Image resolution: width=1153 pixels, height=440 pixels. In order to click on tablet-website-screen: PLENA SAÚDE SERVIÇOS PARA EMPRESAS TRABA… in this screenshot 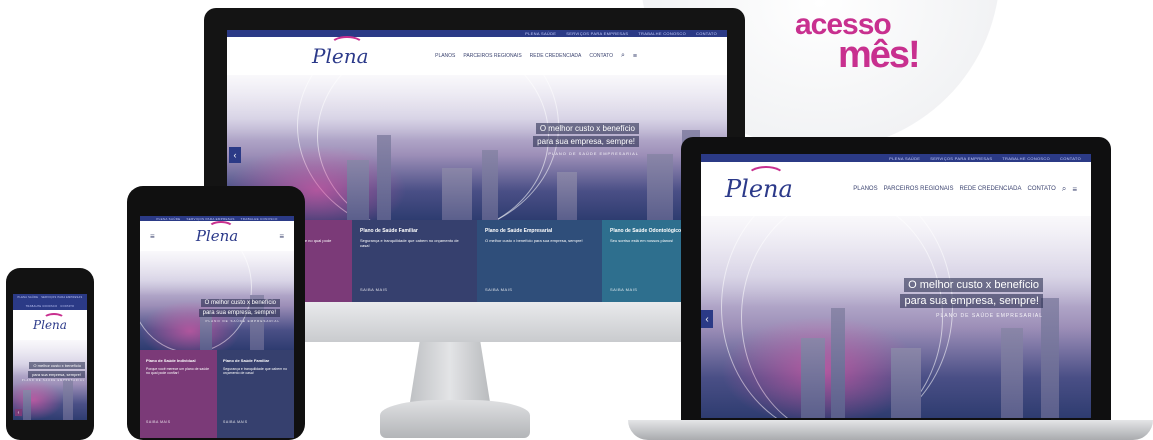, I will do `click(217, 327)`.